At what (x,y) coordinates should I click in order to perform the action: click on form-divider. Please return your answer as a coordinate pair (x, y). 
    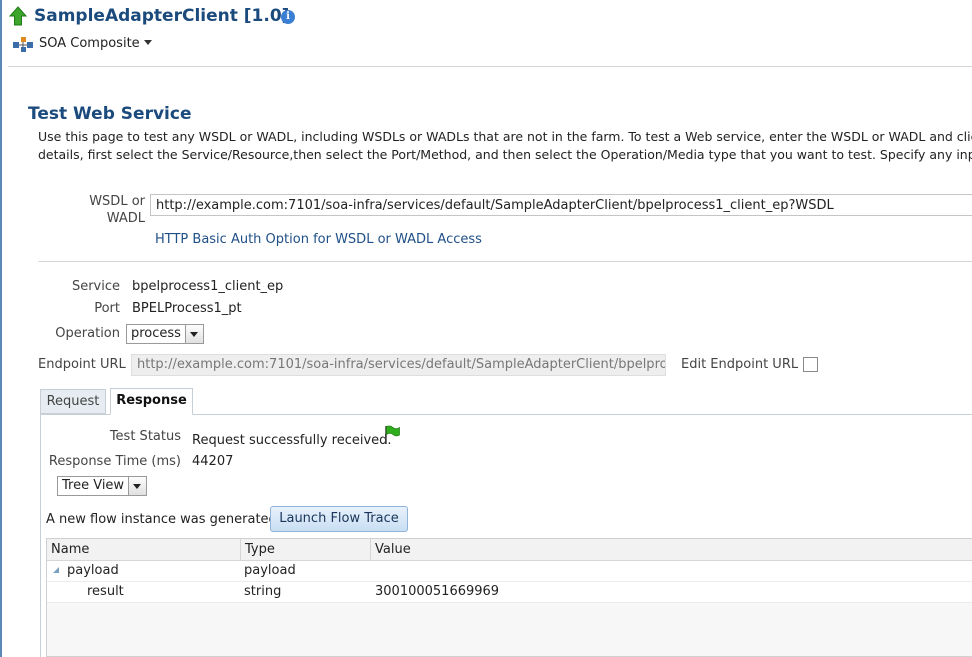
    Looking at the image, I should click on (505, 261).